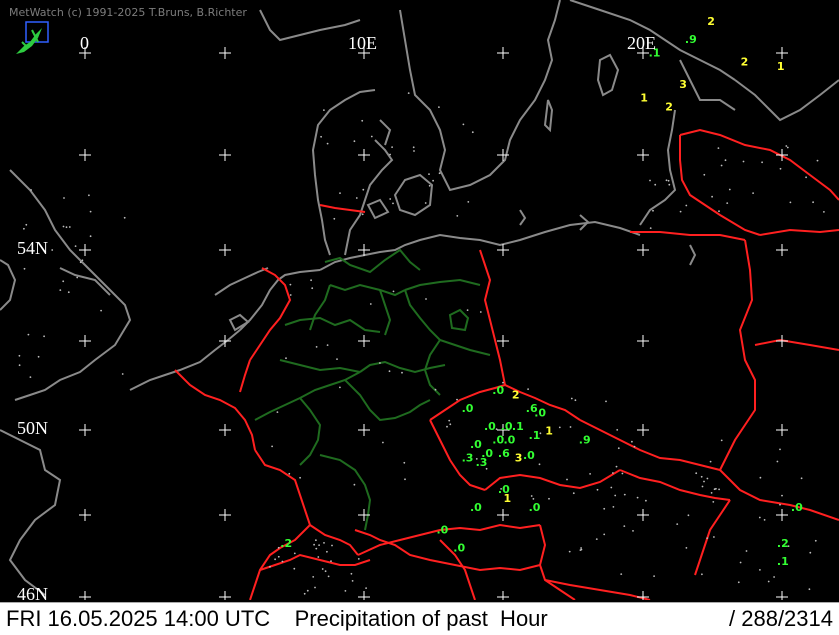 The height and width of the screenshot is (635, 839). Describe the element at coordinates (504, 453) in the screenshot. I see `precip-value: .6` at that location.